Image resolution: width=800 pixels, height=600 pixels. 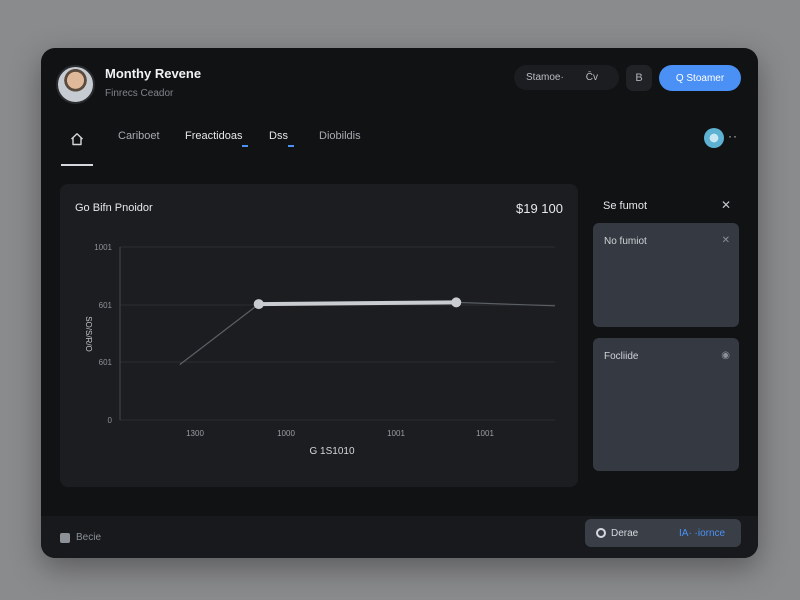 I want to click on document-icon, so click(x=65, y=537).